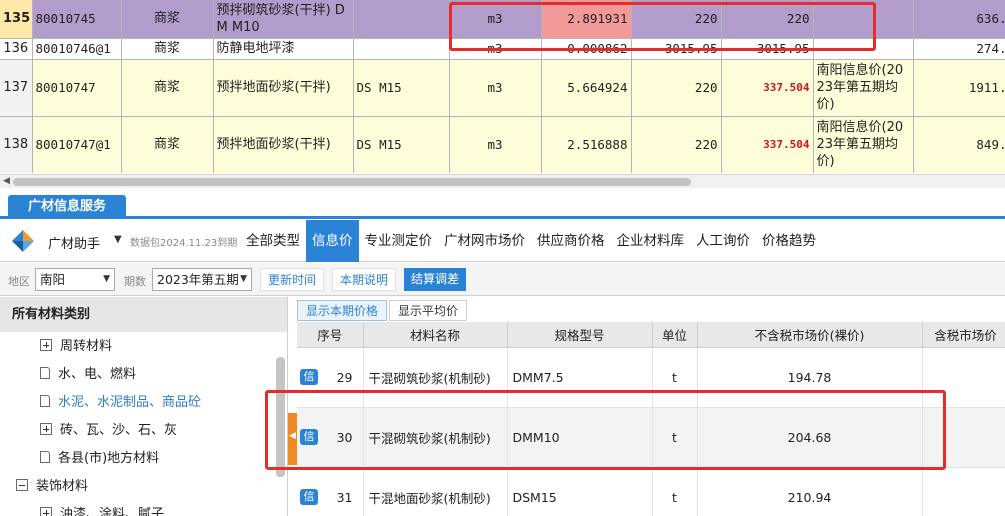 The width and height of the screenshot is (1005, 516). I want to click on region-label: 地区, so click(19, 281).